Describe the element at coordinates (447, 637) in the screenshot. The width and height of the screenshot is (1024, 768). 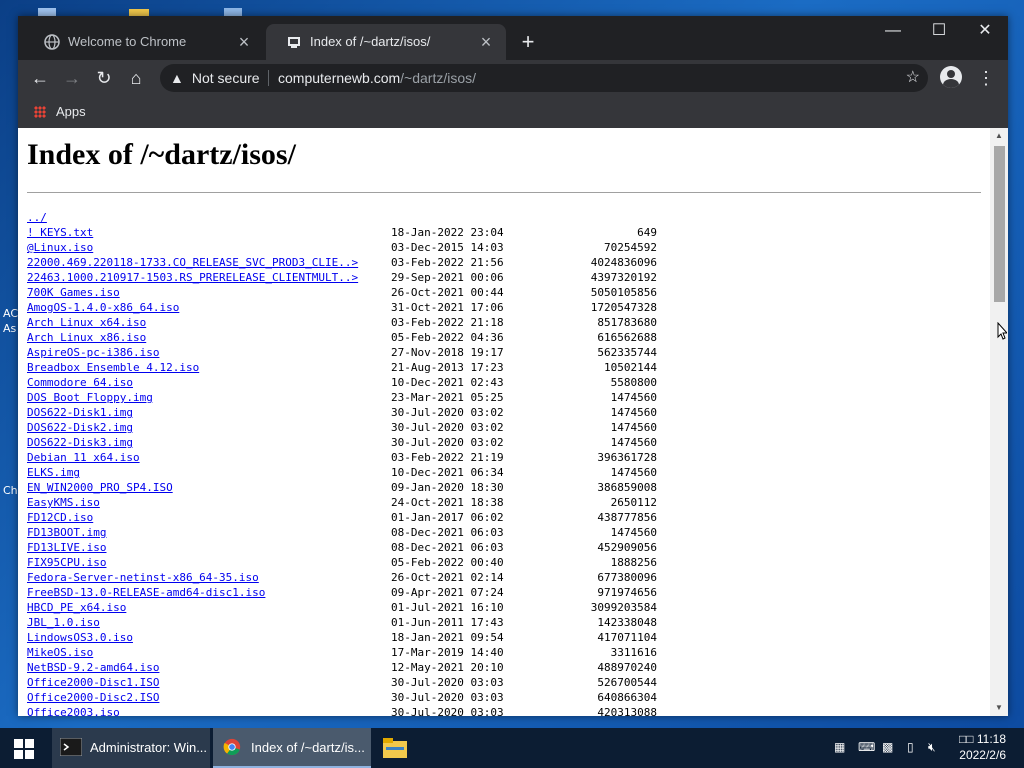
I see `file-date: 18-Jan-2021 09:54` at that location.